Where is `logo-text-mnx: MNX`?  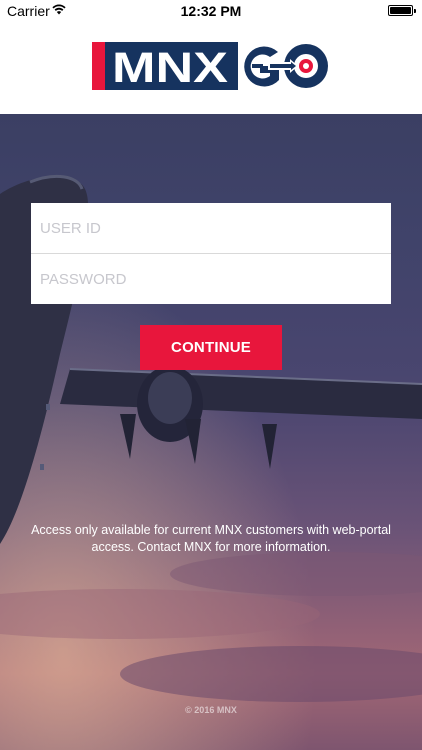
logo-text-mnx: MNX is located at coordinates (170, 68).